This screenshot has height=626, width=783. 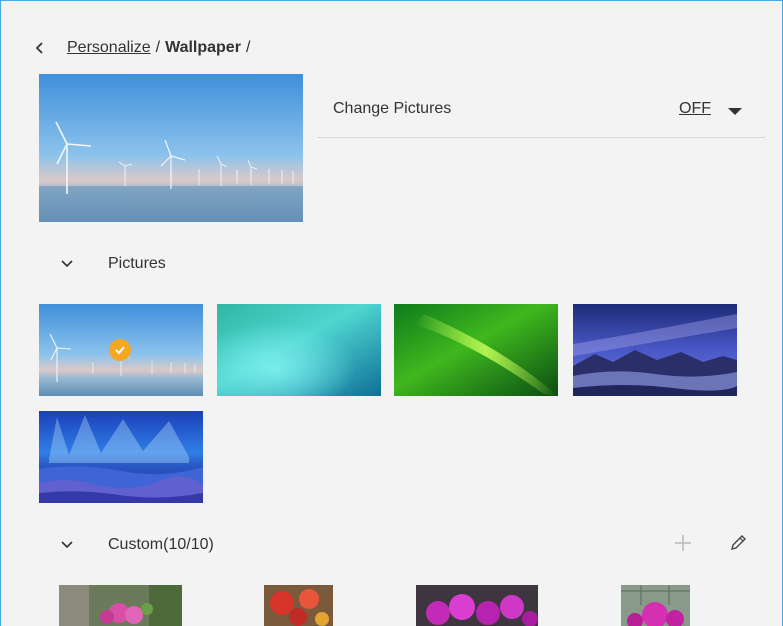 I want to click on plus-icon, so click(x=683, y=543).